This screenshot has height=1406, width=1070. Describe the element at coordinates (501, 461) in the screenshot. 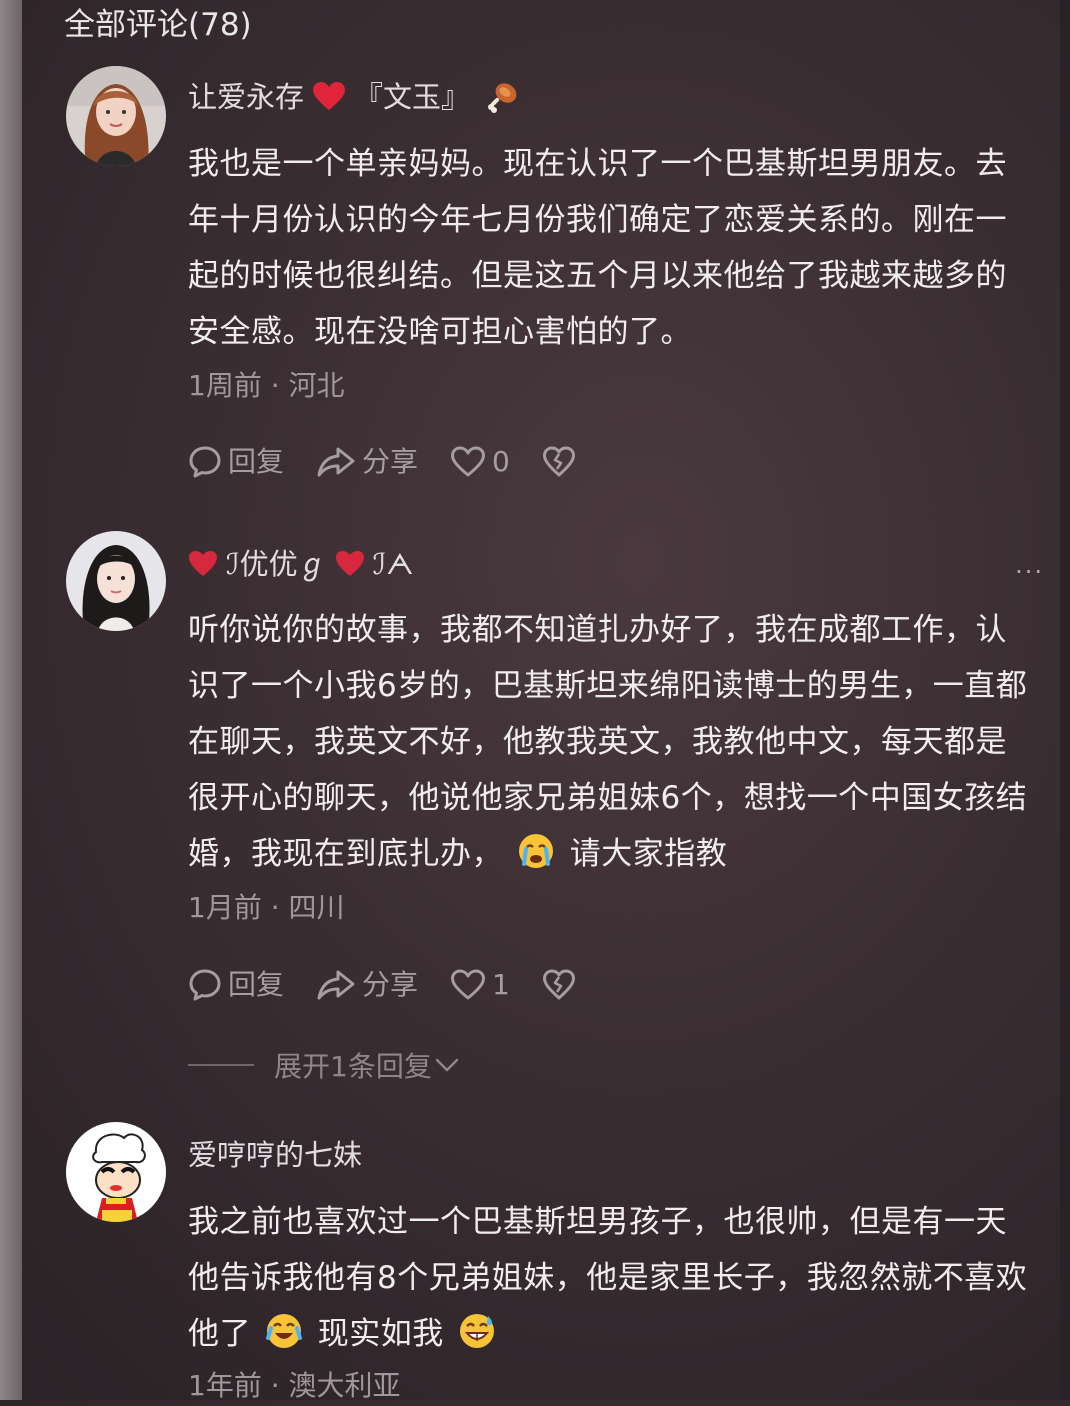

I see `like-count: 0` at that location.